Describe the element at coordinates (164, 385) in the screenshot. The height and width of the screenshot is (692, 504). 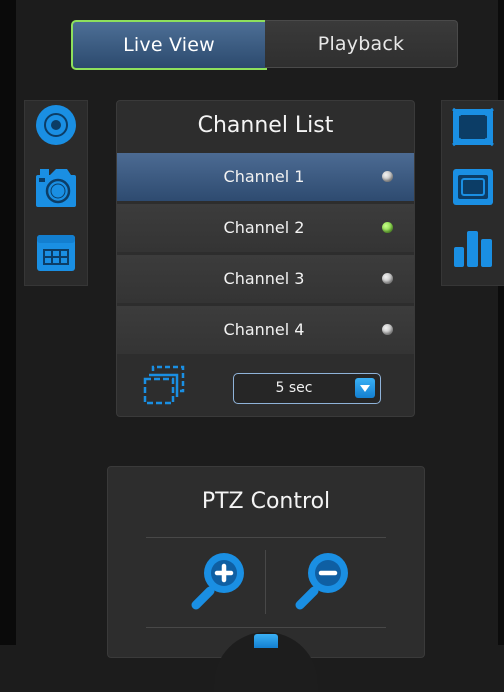
I see `channel-cycle-icon` at that location.